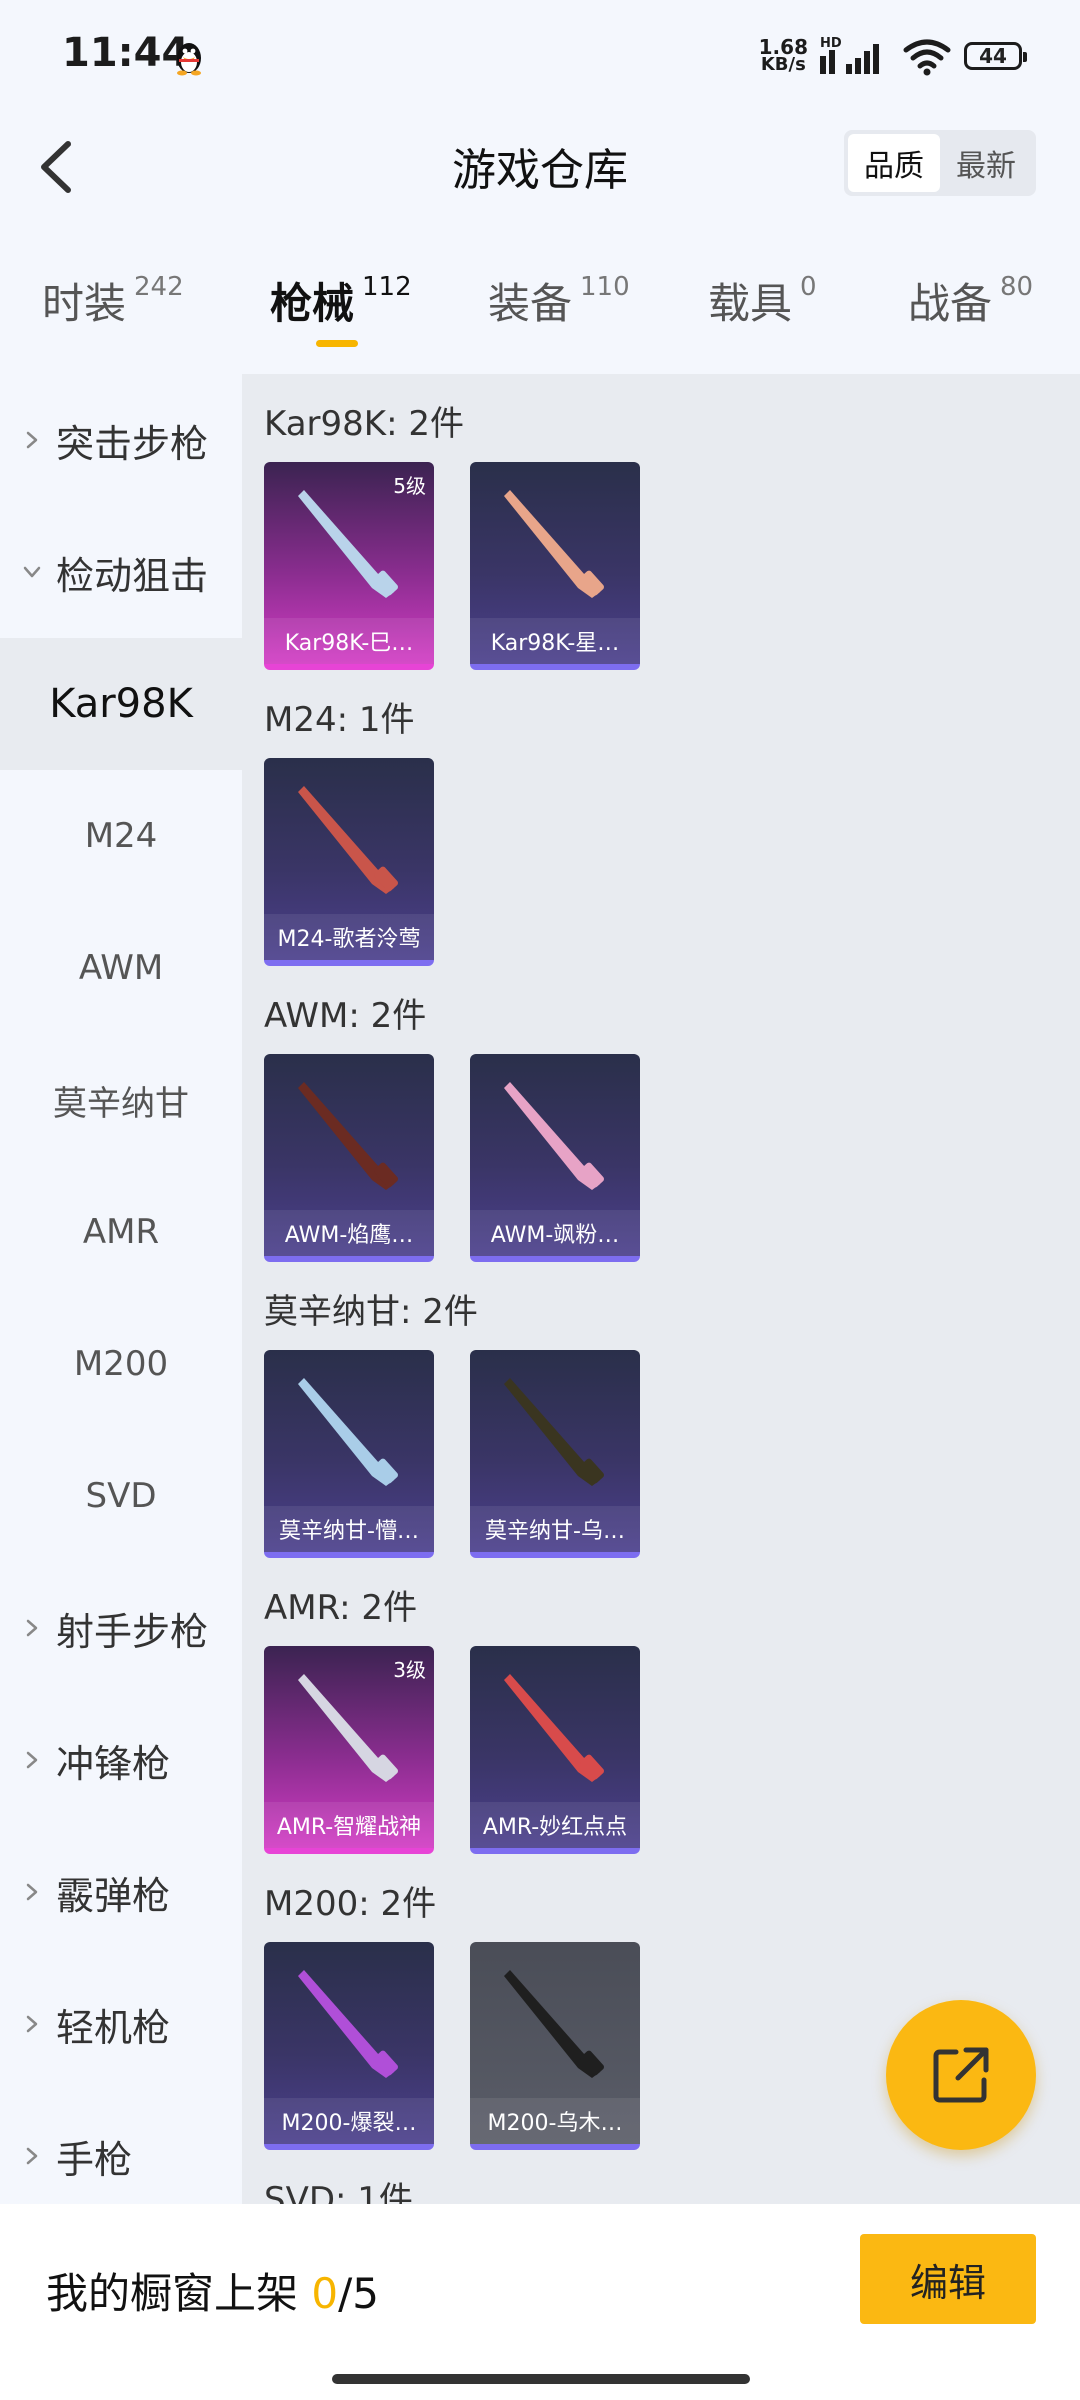 Image resolution: width=1080 pixels, height=2400 pixels. What do you see at coordinates (555, 1825) in the screenshot?
I see `skin-name: AMR-妙红点点` at bounding box center [555, 1825].